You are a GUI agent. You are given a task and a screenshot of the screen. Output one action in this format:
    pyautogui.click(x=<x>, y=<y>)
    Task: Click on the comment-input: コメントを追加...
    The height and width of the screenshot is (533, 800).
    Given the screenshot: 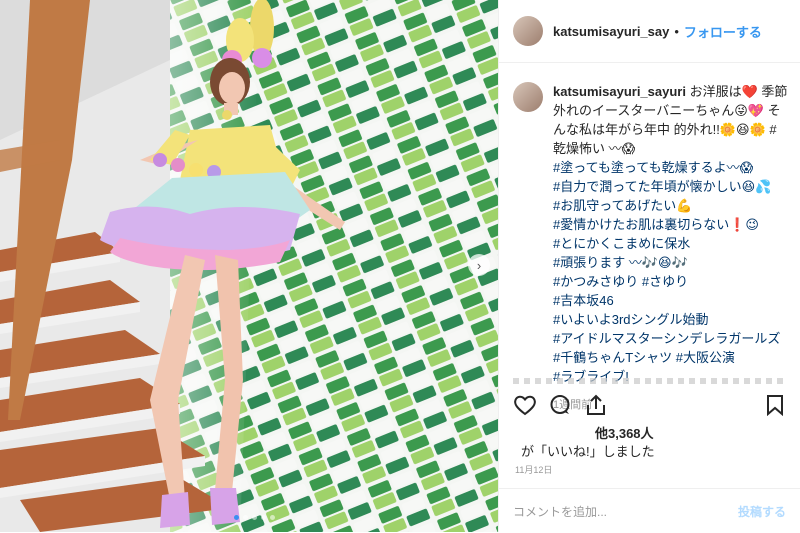 What is the action you would take?
    pyautogui.click(x=560, y=511)
    